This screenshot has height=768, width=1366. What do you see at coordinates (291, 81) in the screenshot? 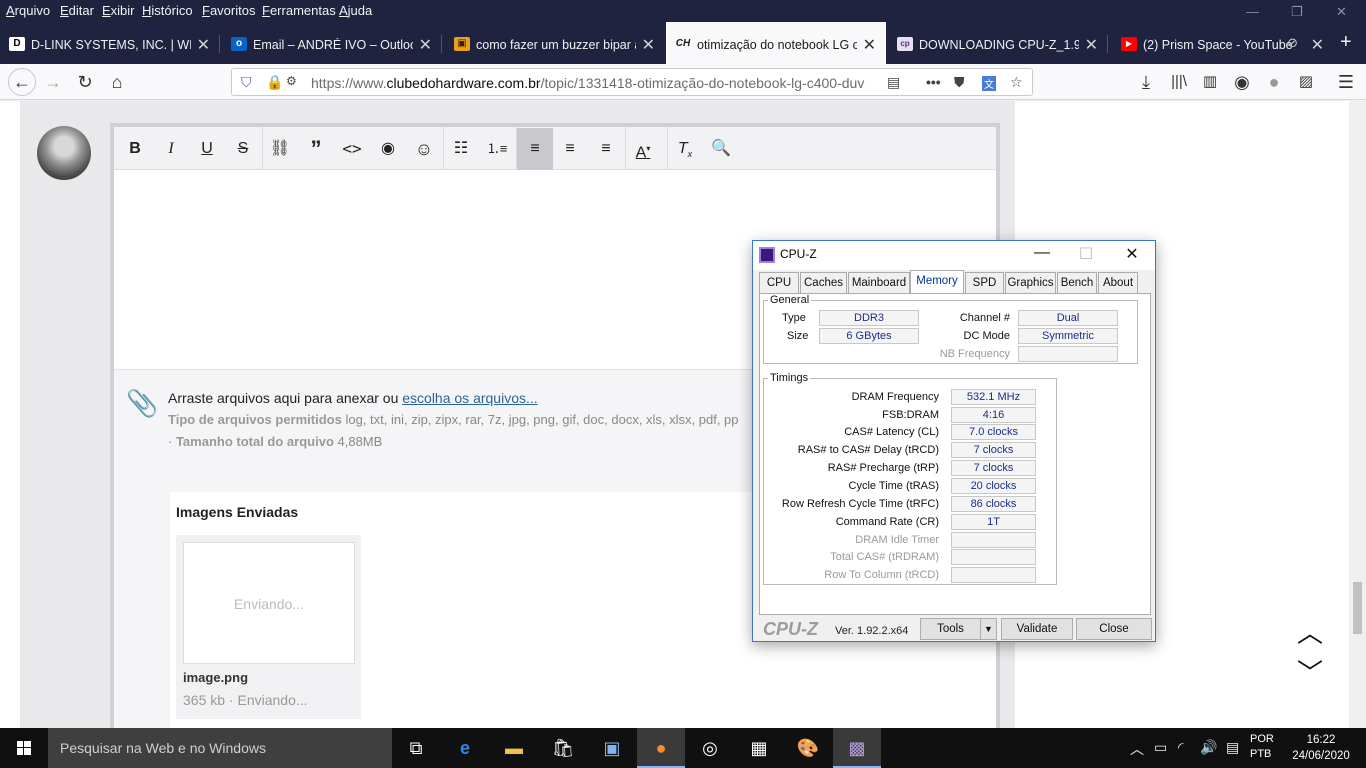
I see `permissions-icon: ⚙` at bounding box center [291, 81].